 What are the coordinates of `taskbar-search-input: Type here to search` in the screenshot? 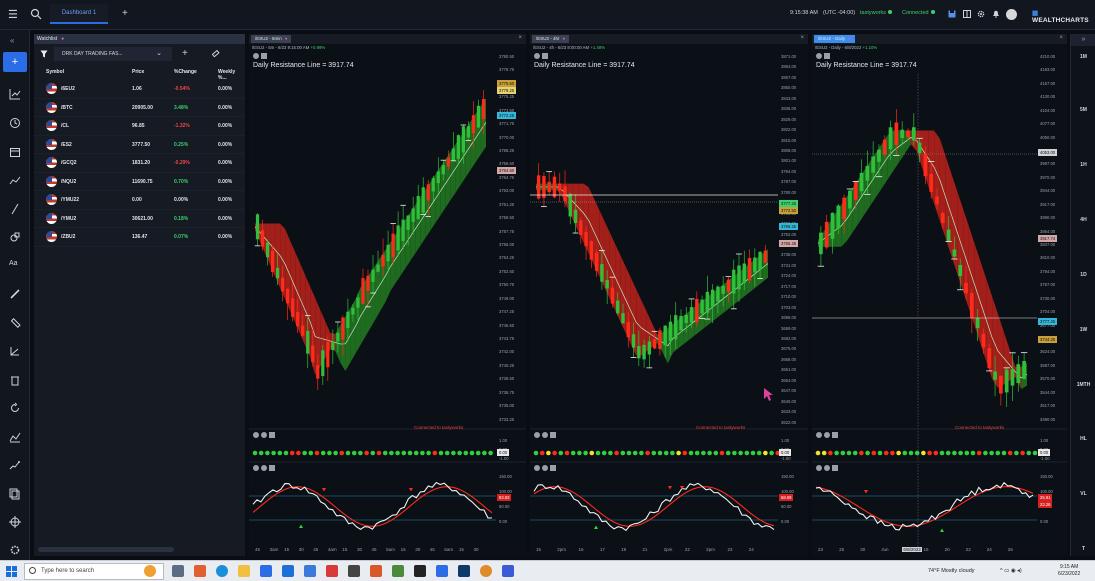 It's located at (94, 571).